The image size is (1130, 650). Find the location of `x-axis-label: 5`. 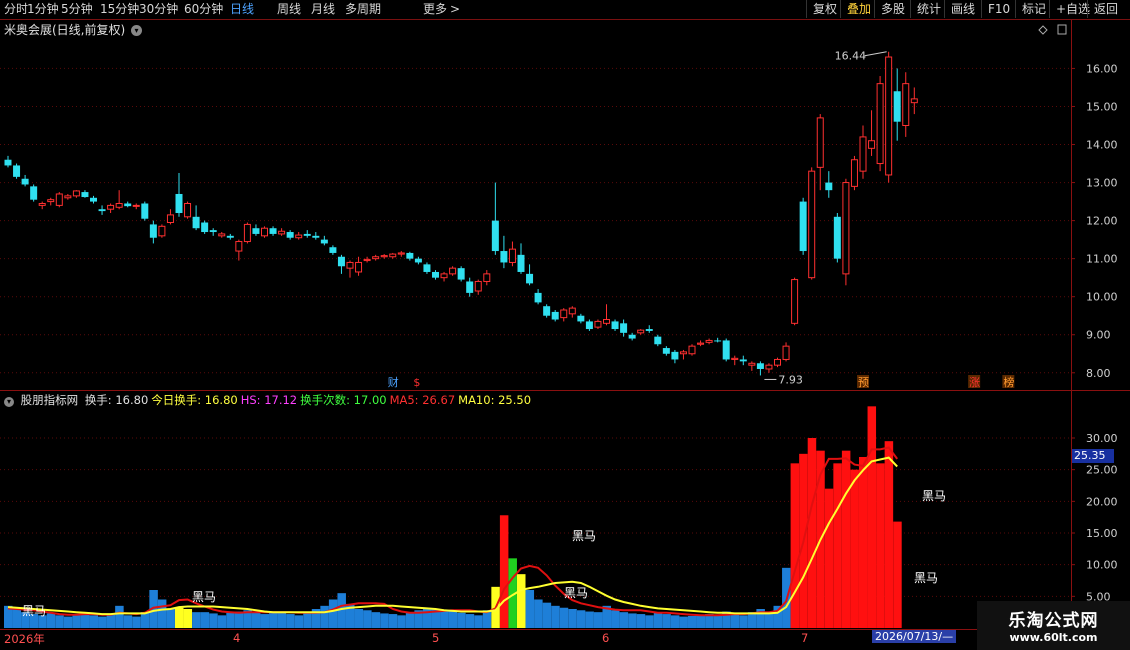

x-axis-label: 5 is located at coordinates (436, 638).